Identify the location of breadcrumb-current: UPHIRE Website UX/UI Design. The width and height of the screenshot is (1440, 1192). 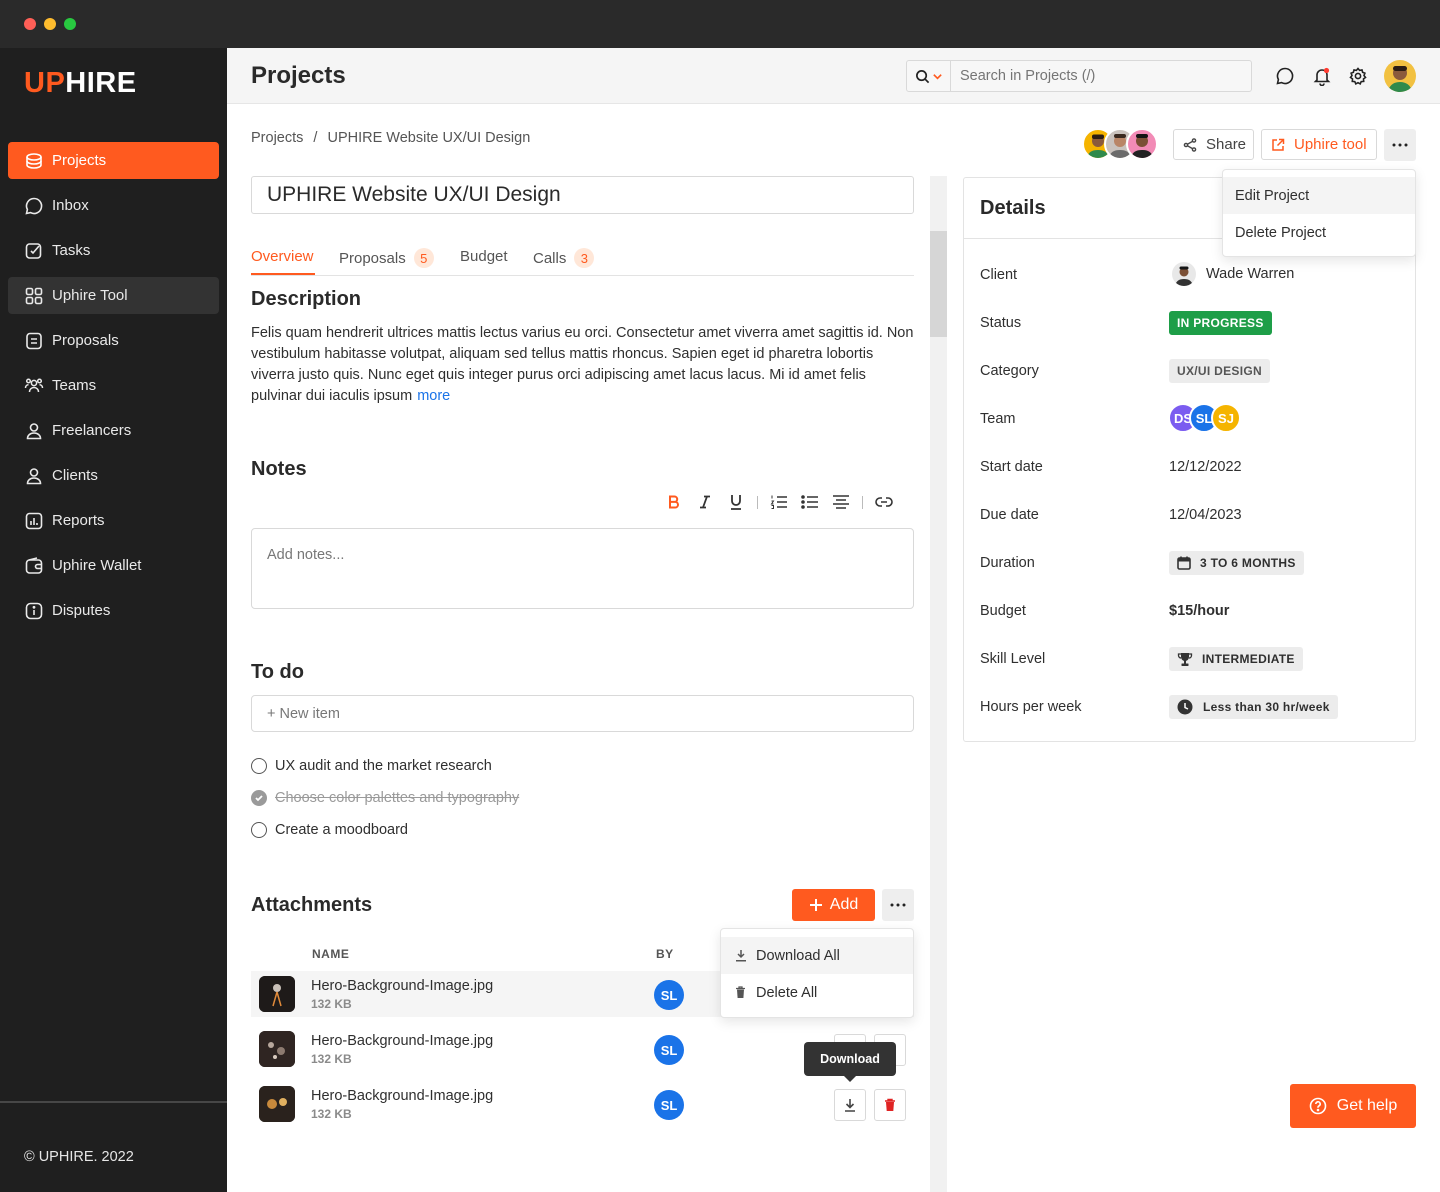
(429, 138).